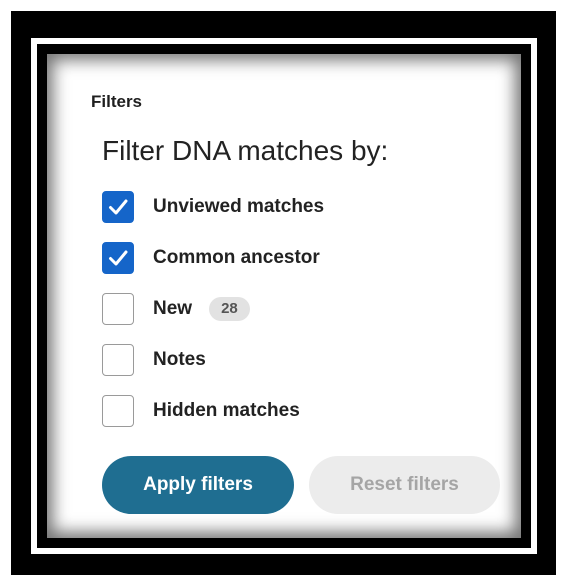 The height and width of the screenshot is (586, 567). I want to click on filter-row-common-ancestor: Common ancestor, so click(211, 258).